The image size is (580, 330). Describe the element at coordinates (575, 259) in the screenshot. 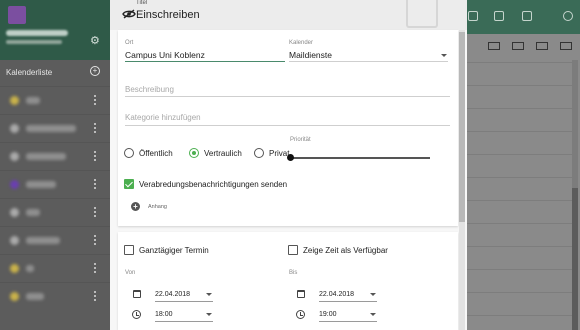

I see `scrollbar-thumb` at that location.